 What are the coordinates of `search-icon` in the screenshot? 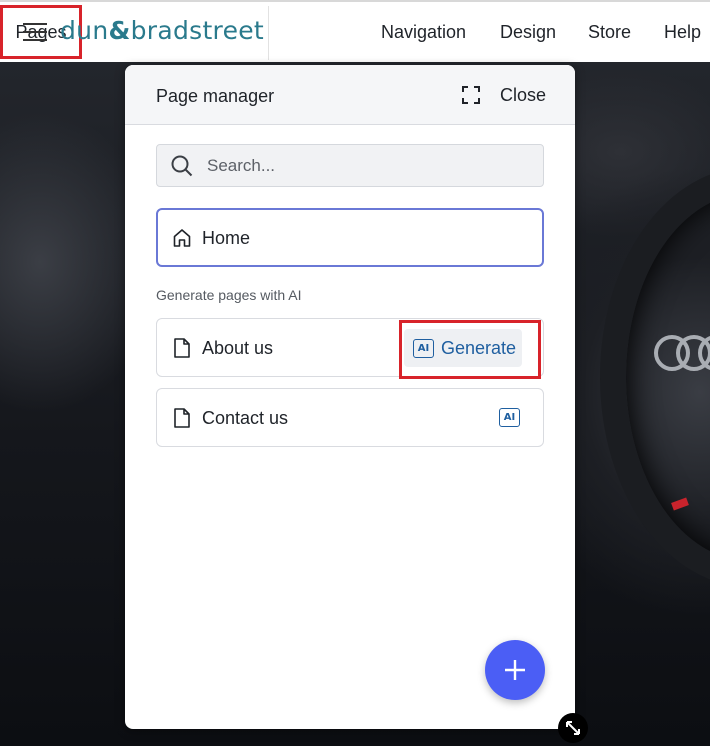 It's located at (182, 166).